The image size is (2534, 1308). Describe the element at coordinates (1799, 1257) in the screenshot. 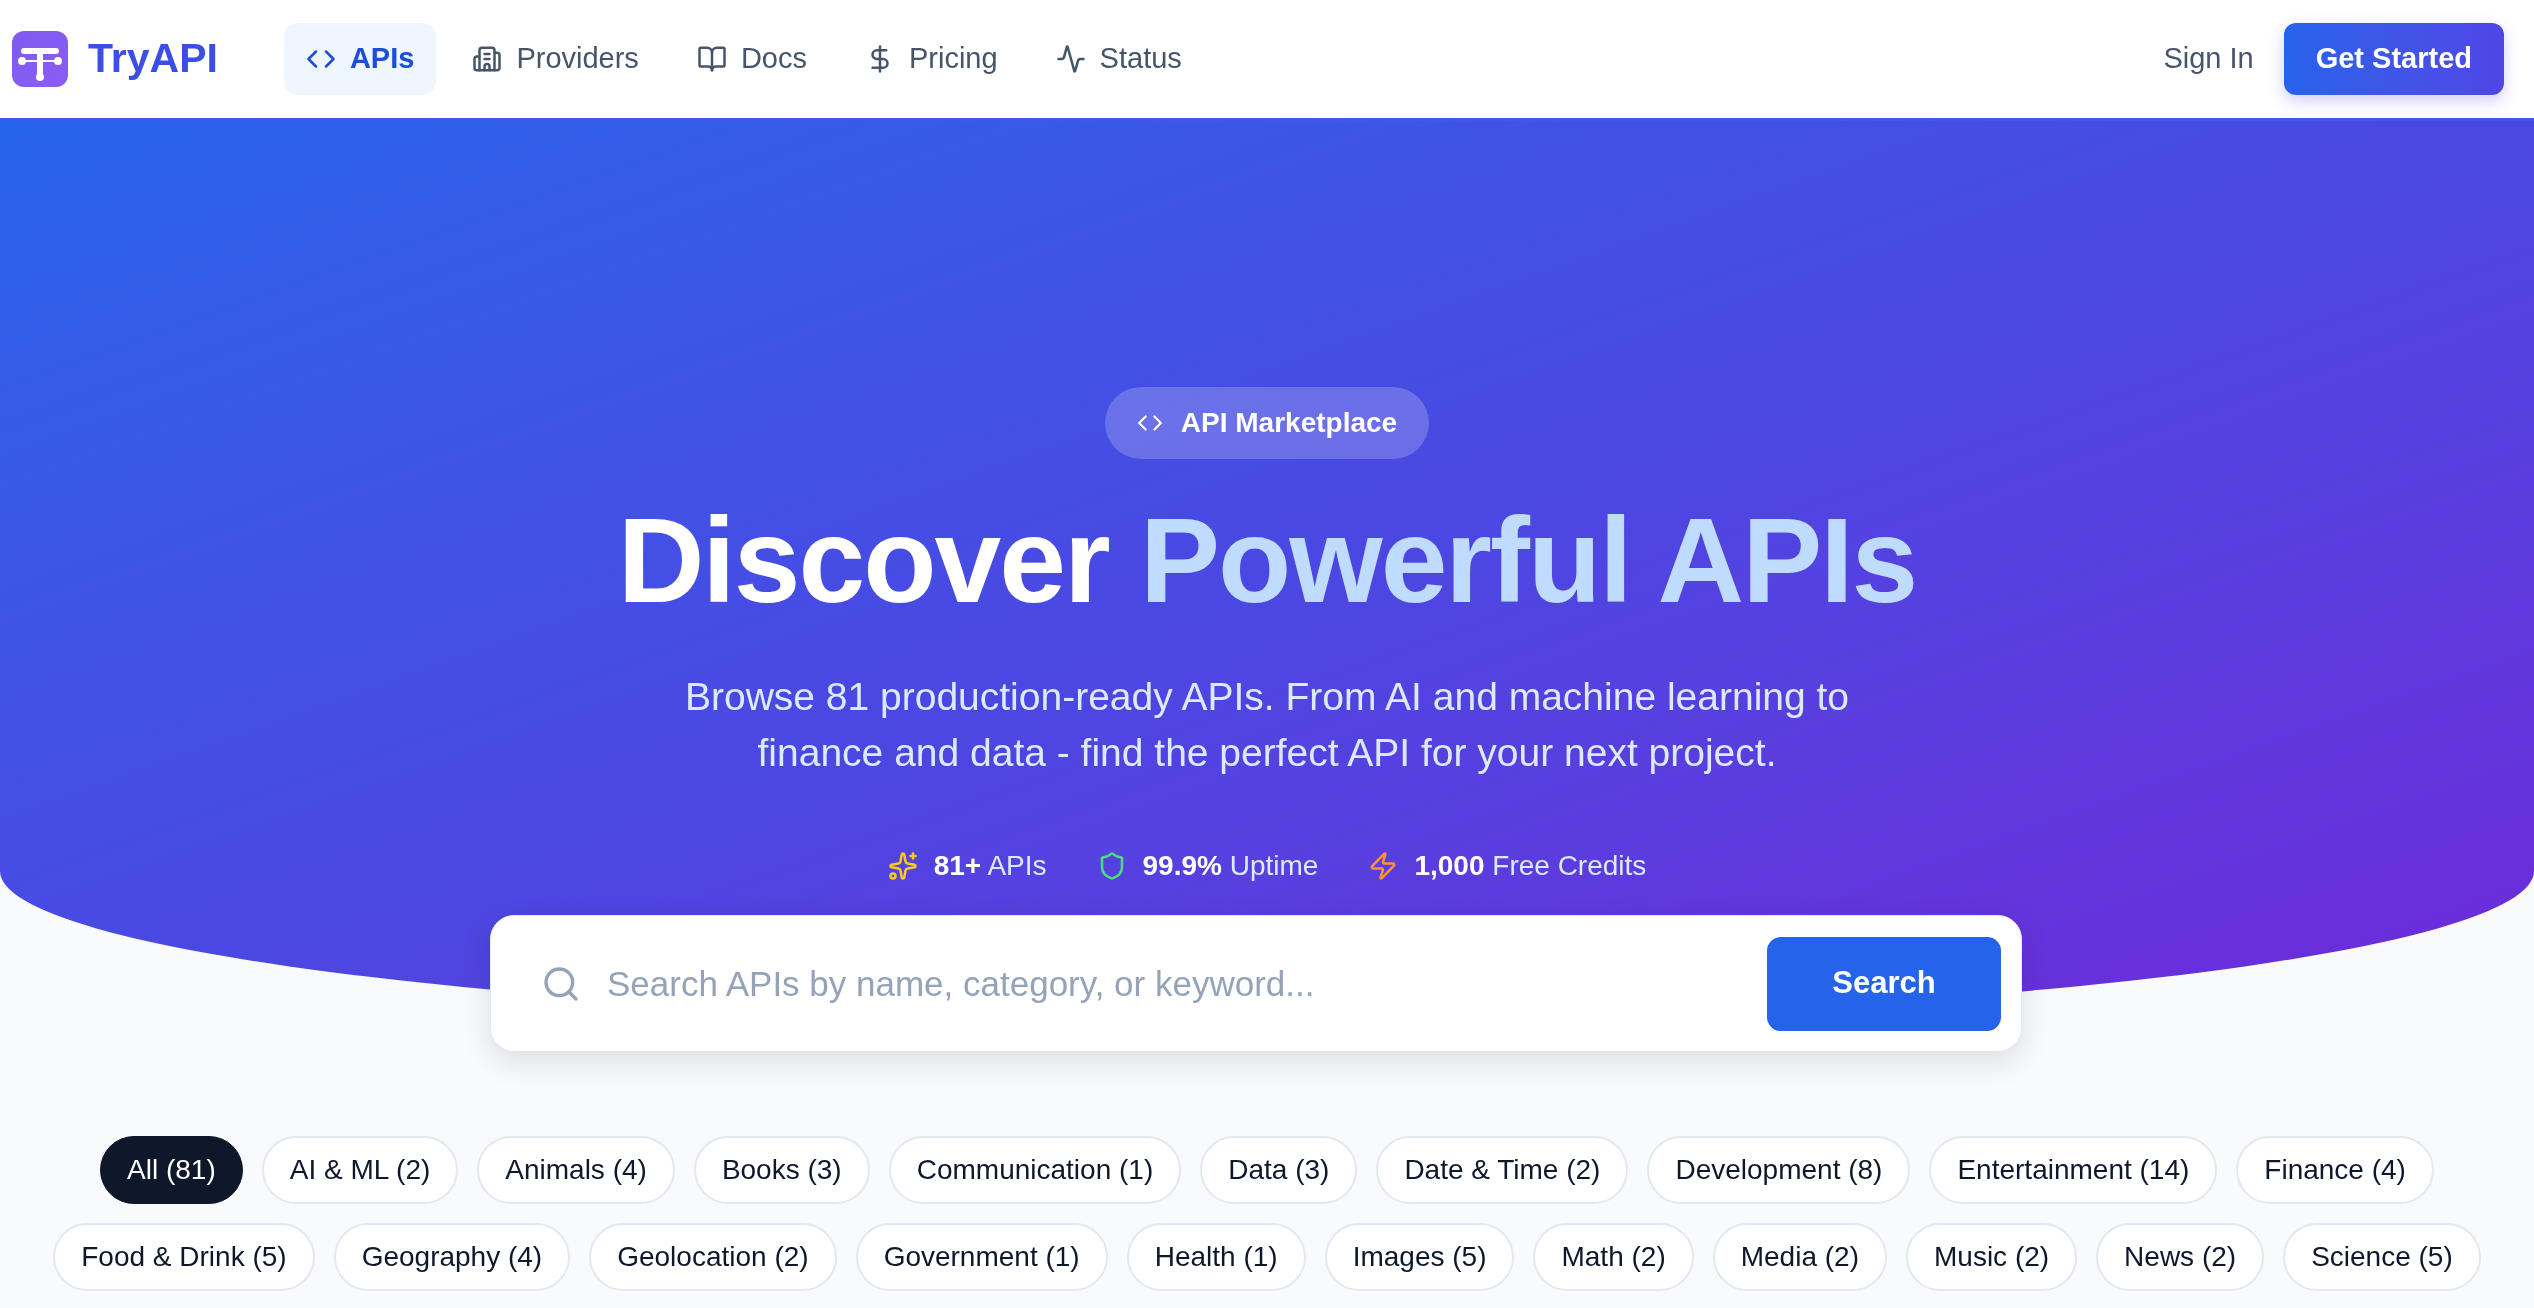

I see `category-chip: Media (2)` at that location.